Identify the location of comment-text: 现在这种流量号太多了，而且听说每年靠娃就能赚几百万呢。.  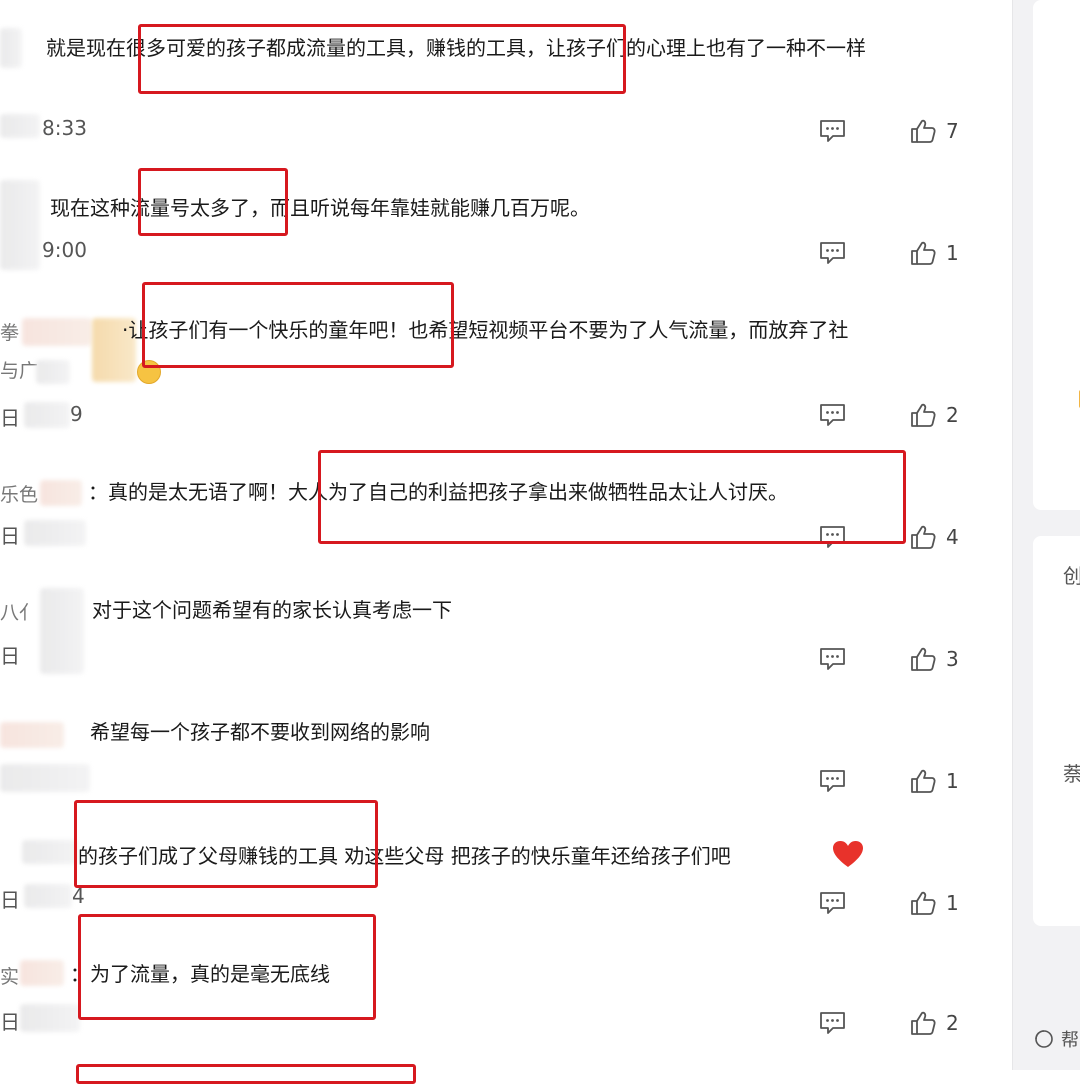
(320, 208).